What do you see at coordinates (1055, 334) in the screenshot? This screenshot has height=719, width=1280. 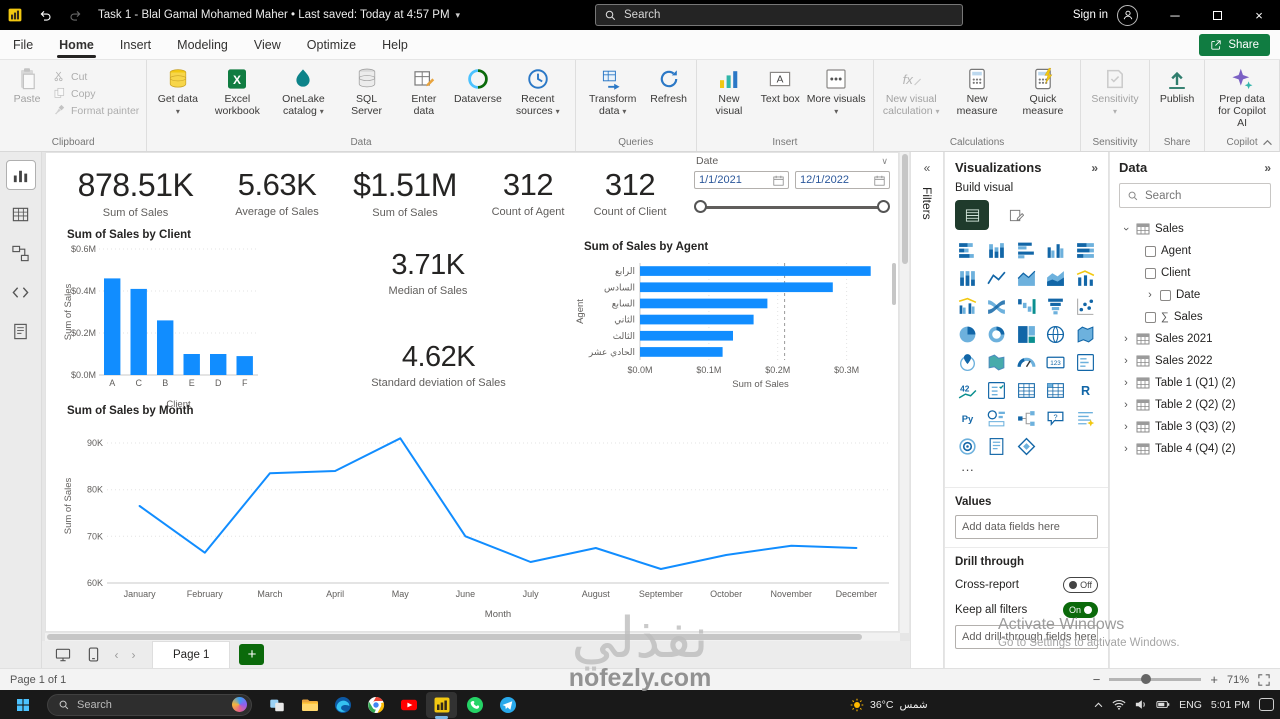 I see `map-icon` at bounding box center [1055, 334].